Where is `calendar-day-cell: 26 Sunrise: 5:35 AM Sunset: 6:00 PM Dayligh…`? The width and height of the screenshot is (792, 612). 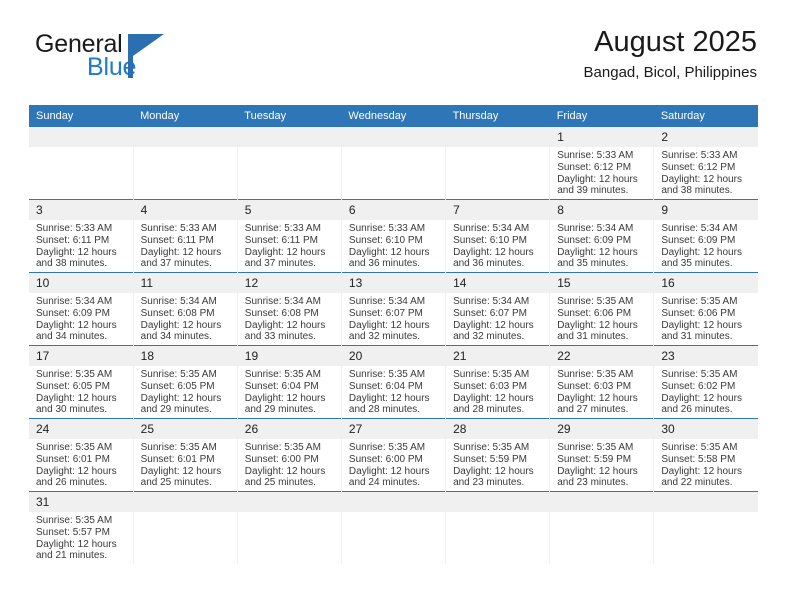 calendar-day-cell: 26 Sunrise: 5:35 AM Sunset: 6:00 PM Dayligh… is located at coordinates (289, 455).